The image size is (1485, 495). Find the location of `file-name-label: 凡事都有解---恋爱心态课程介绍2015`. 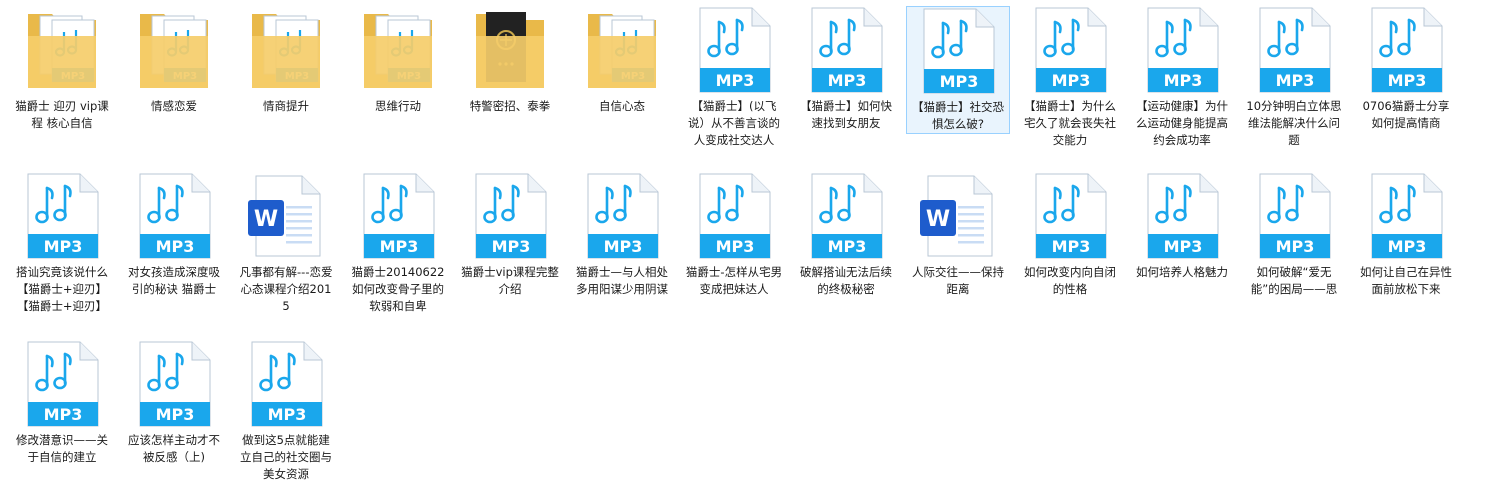

file-name-label: 凡事都有解---恋爱心态课程介绍2015 is located at coordinates (286, 289).